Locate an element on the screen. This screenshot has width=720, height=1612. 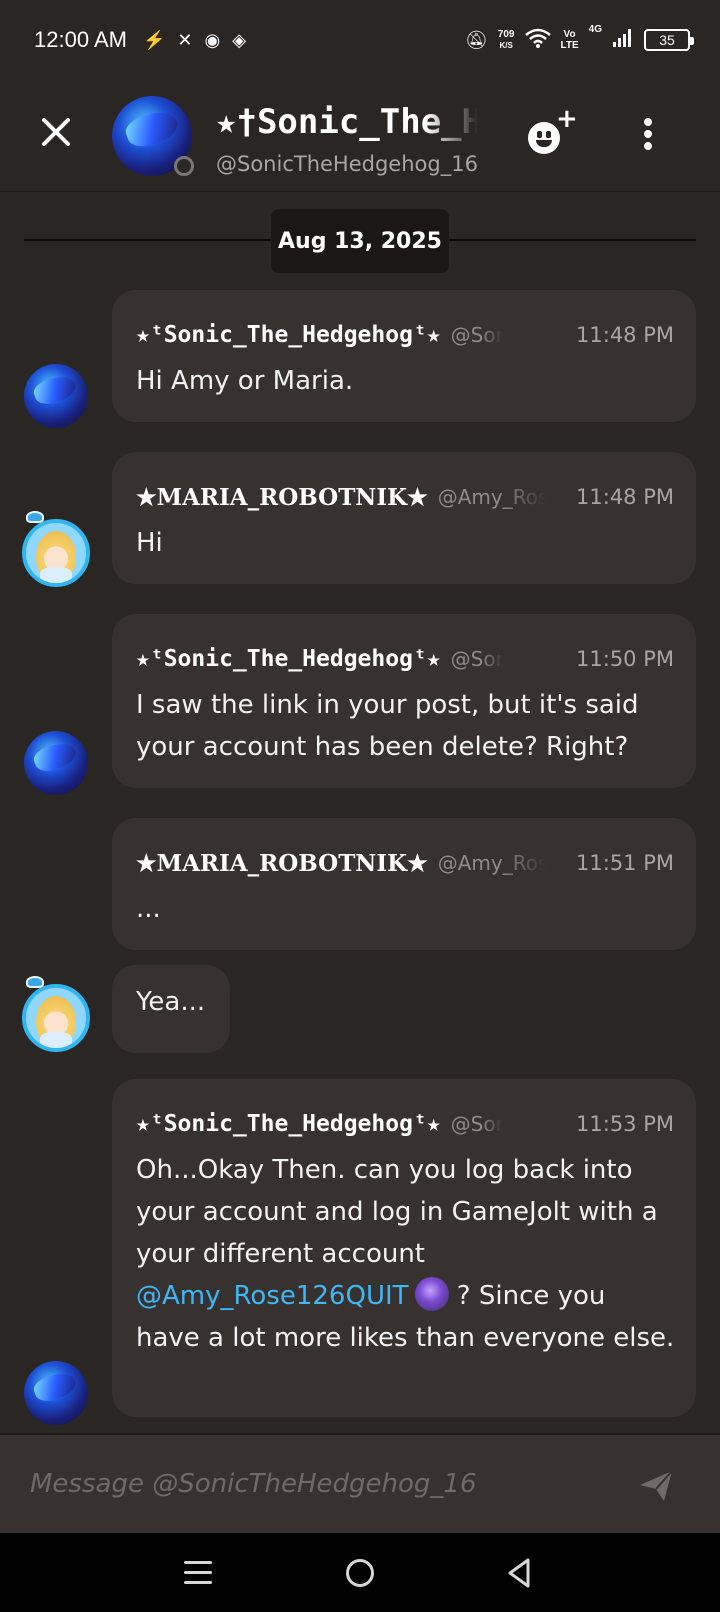
mention-avatar is located at coordinates (431, 1294).